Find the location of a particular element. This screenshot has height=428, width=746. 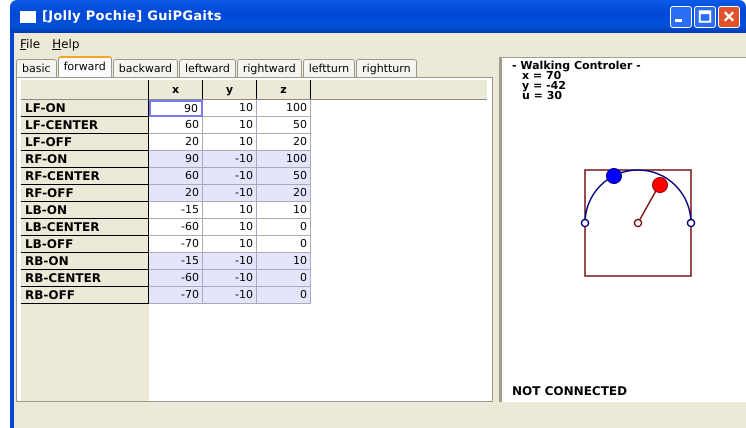

reading: u = 30 is located at coordinates (542, 96).